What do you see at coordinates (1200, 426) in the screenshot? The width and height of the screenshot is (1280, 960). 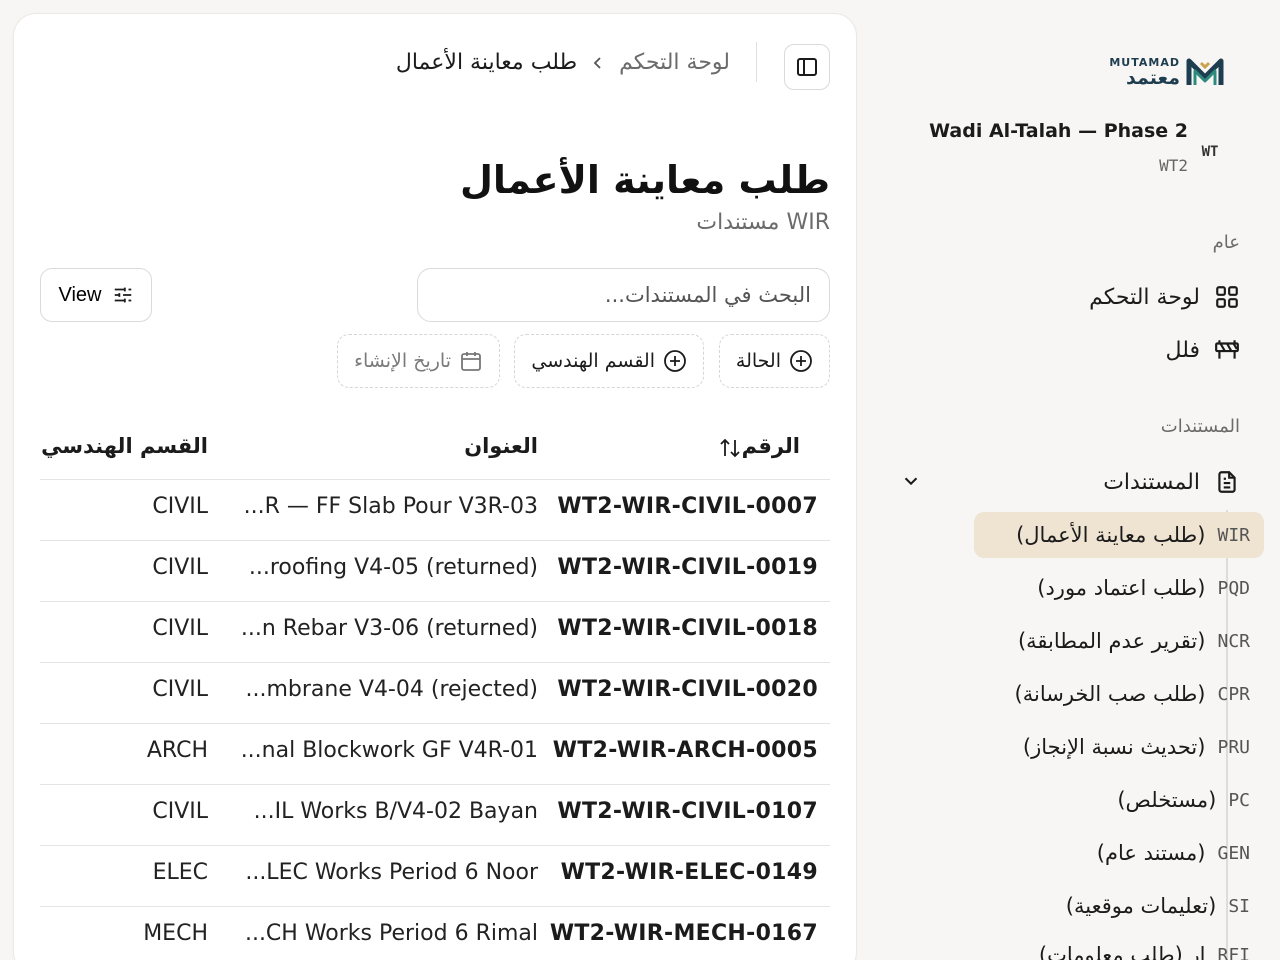 I see `section-label-documents: المستندات` at bounding box center [1200, 426].